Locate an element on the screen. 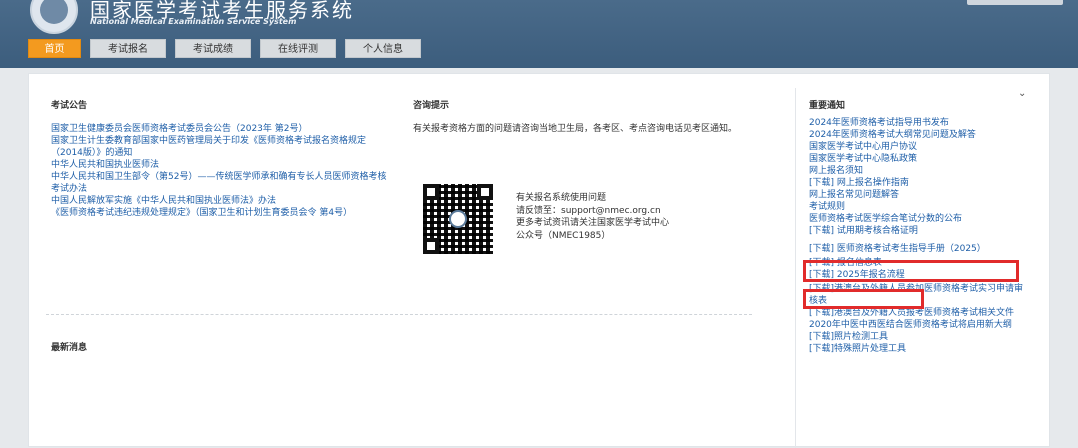 This screenshot has height=448, width=1078. important-link: 国家医学考试中心用户协议 is located at coordinates (919, 147).